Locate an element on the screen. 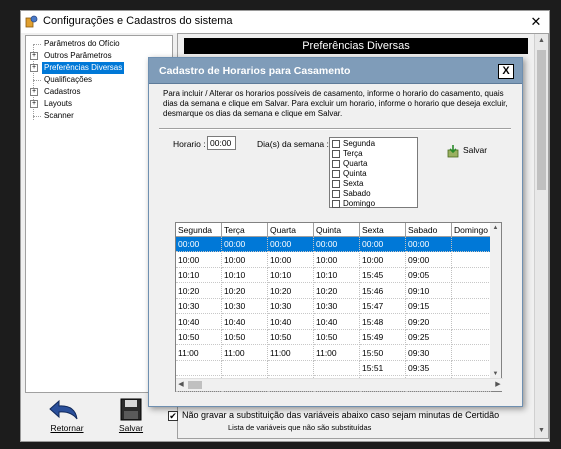 Image resolution: width=561 pixels, height=449 pixels. table-row: 10:10 10:10 10:10 10:10 15:45 09:05 is located at coordinates (333, 275).